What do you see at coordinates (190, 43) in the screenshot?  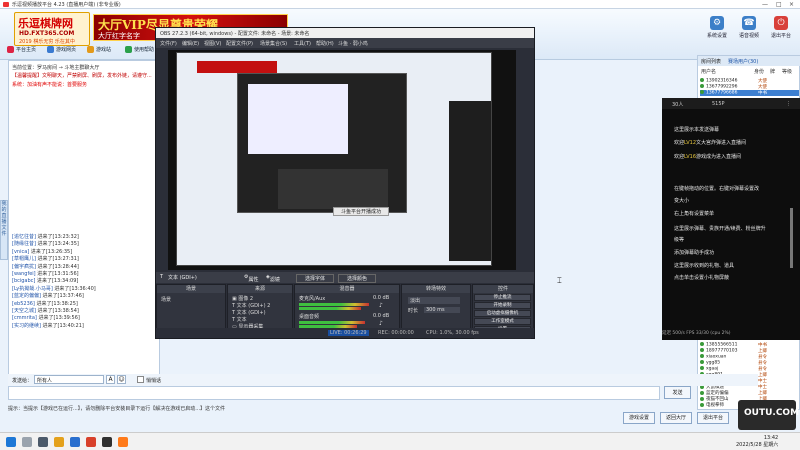 I see `menu-edit: 编辑(E)` at bounding box center [190, 43].